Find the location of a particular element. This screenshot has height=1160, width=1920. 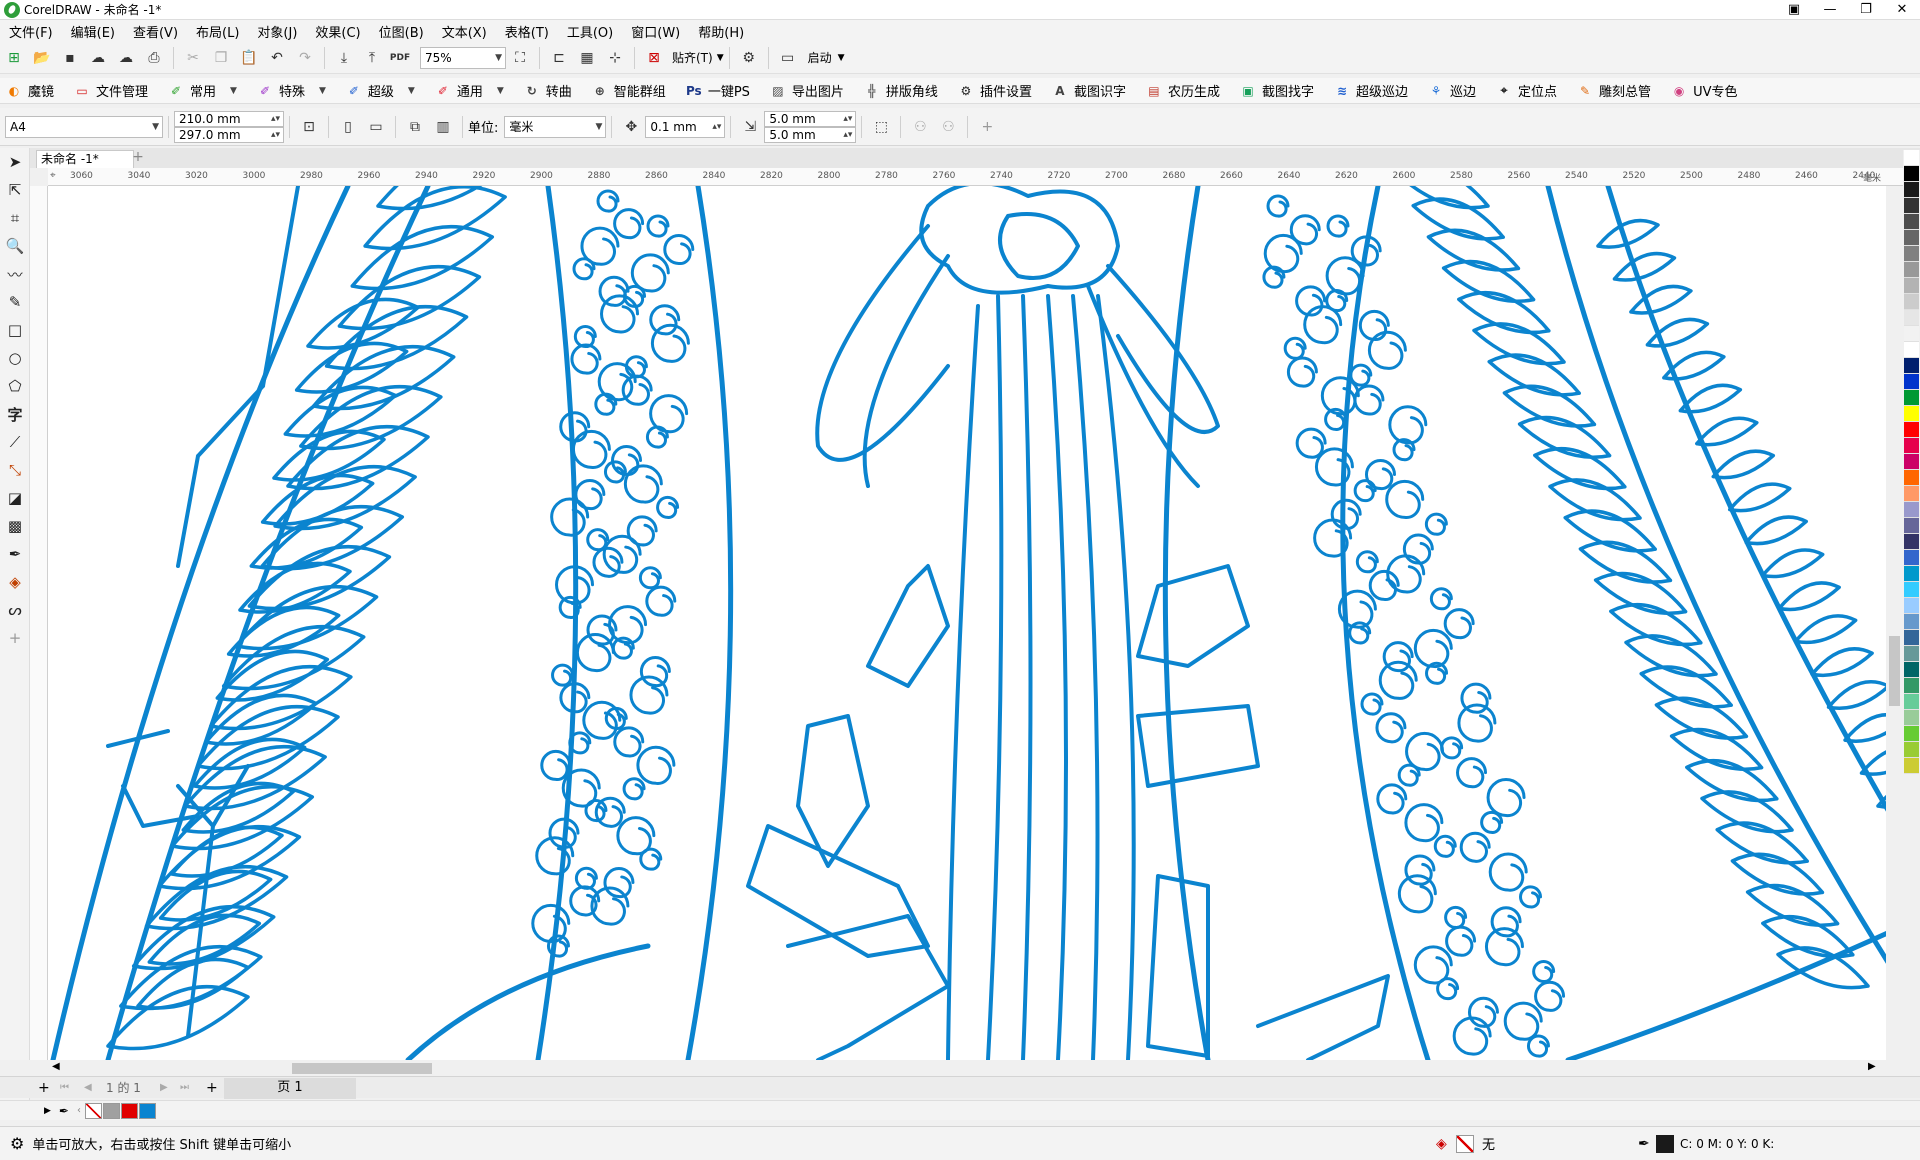

print-icon: ⎙ is located at coordinates (154, 58).